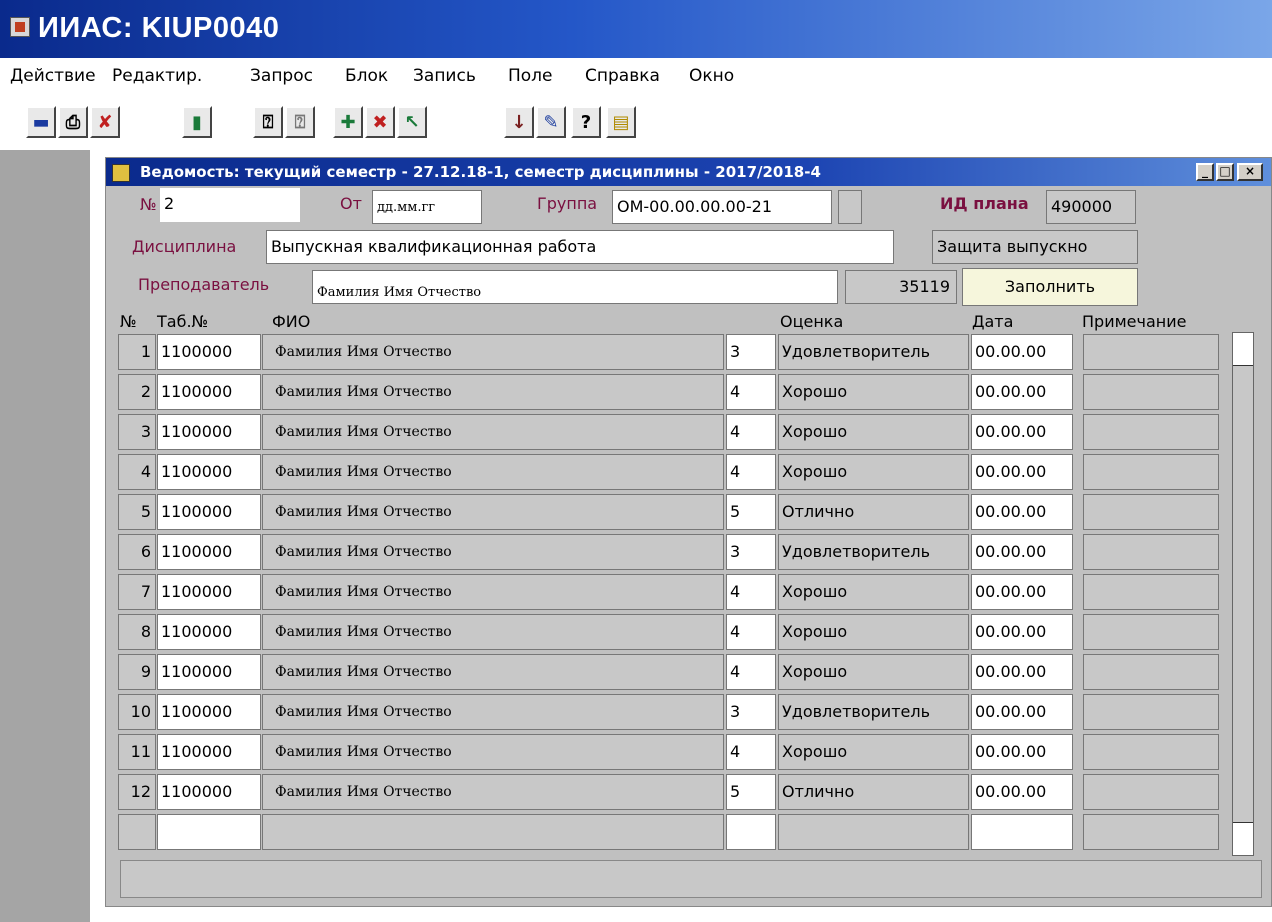  I want to click on scroll-up-button, so click(1243, 349).